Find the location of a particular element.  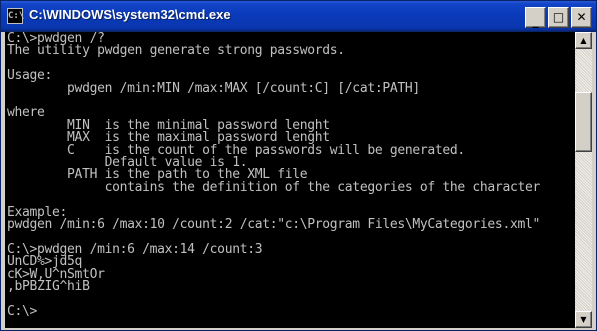

console-app-icon: C:\ is located at coordinates (15, 16).